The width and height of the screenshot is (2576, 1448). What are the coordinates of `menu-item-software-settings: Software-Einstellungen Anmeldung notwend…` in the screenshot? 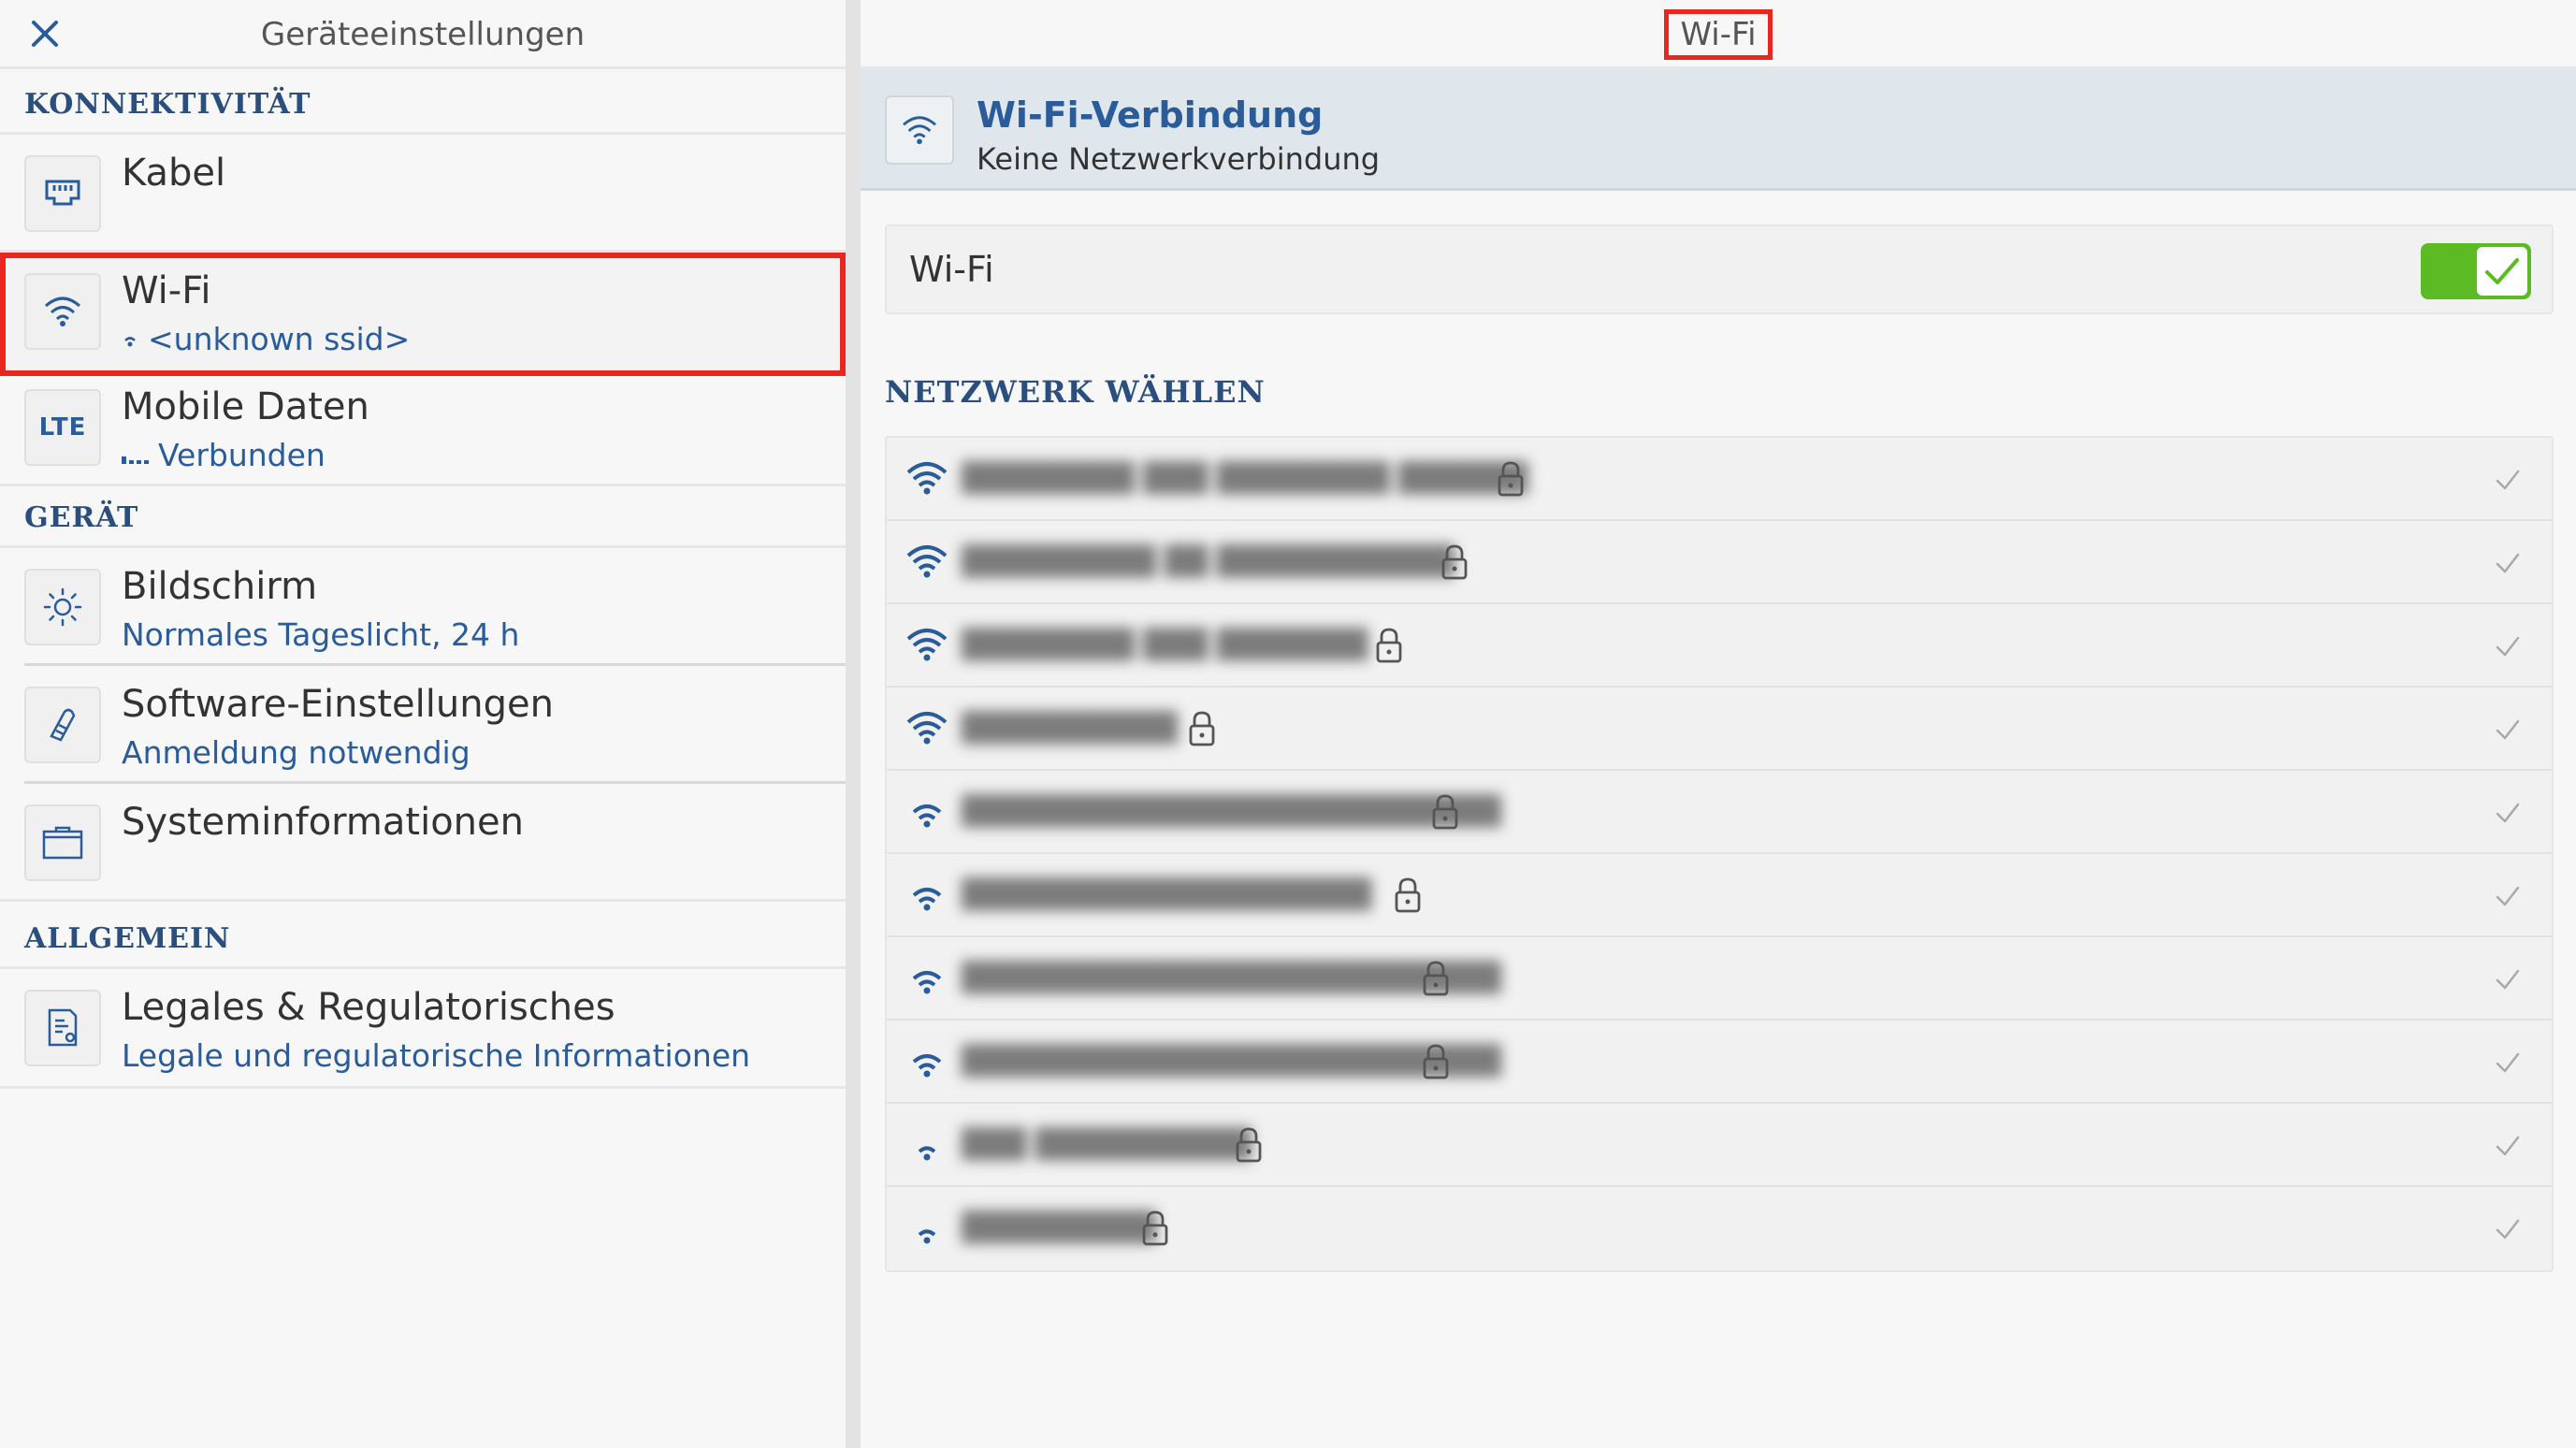 It's located at (435, 725).